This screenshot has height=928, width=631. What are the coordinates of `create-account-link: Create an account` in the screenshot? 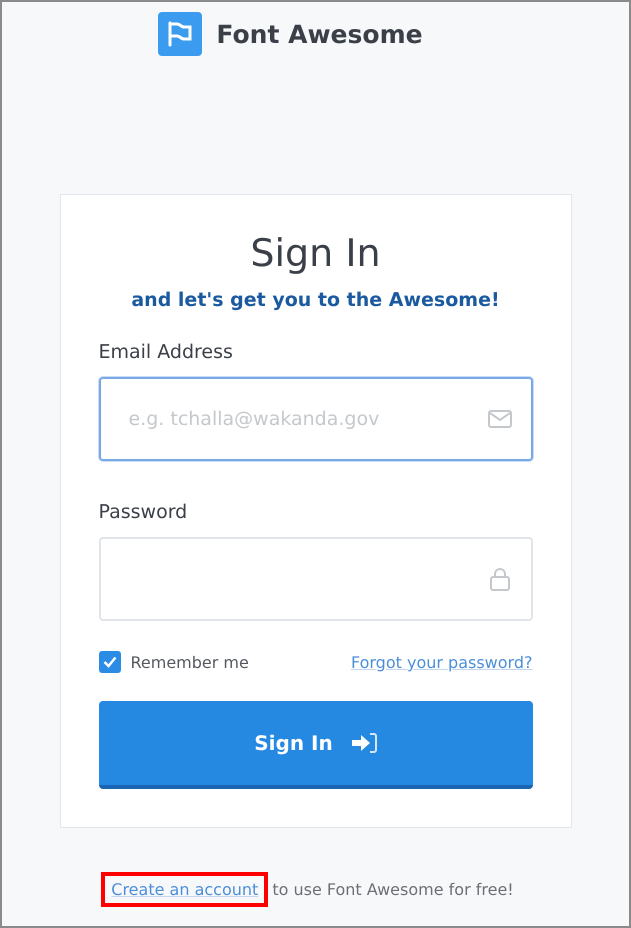 It's located at (184, 889).